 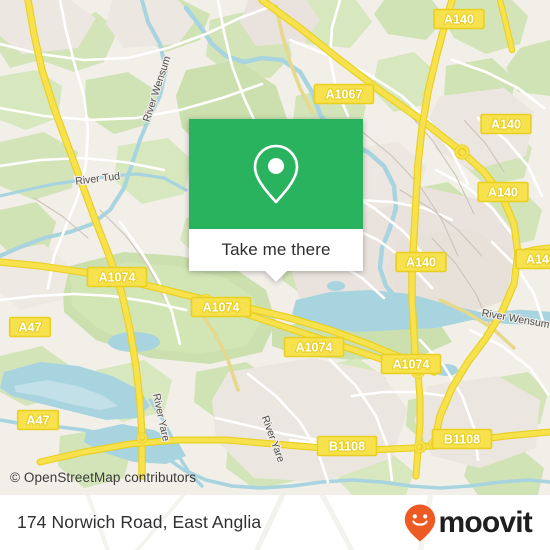 I want to click on popup-tail-arrow, so click(x=276, y=276).